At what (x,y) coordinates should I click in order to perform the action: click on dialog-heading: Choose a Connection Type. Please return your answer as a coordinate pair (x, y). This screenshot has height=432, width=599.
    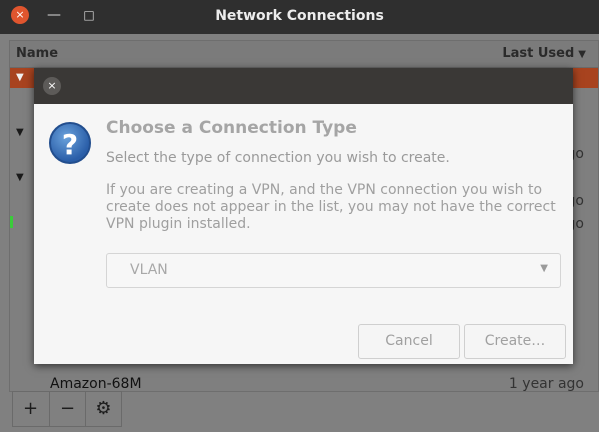
    Looking at the image, I should click on (231, 128).